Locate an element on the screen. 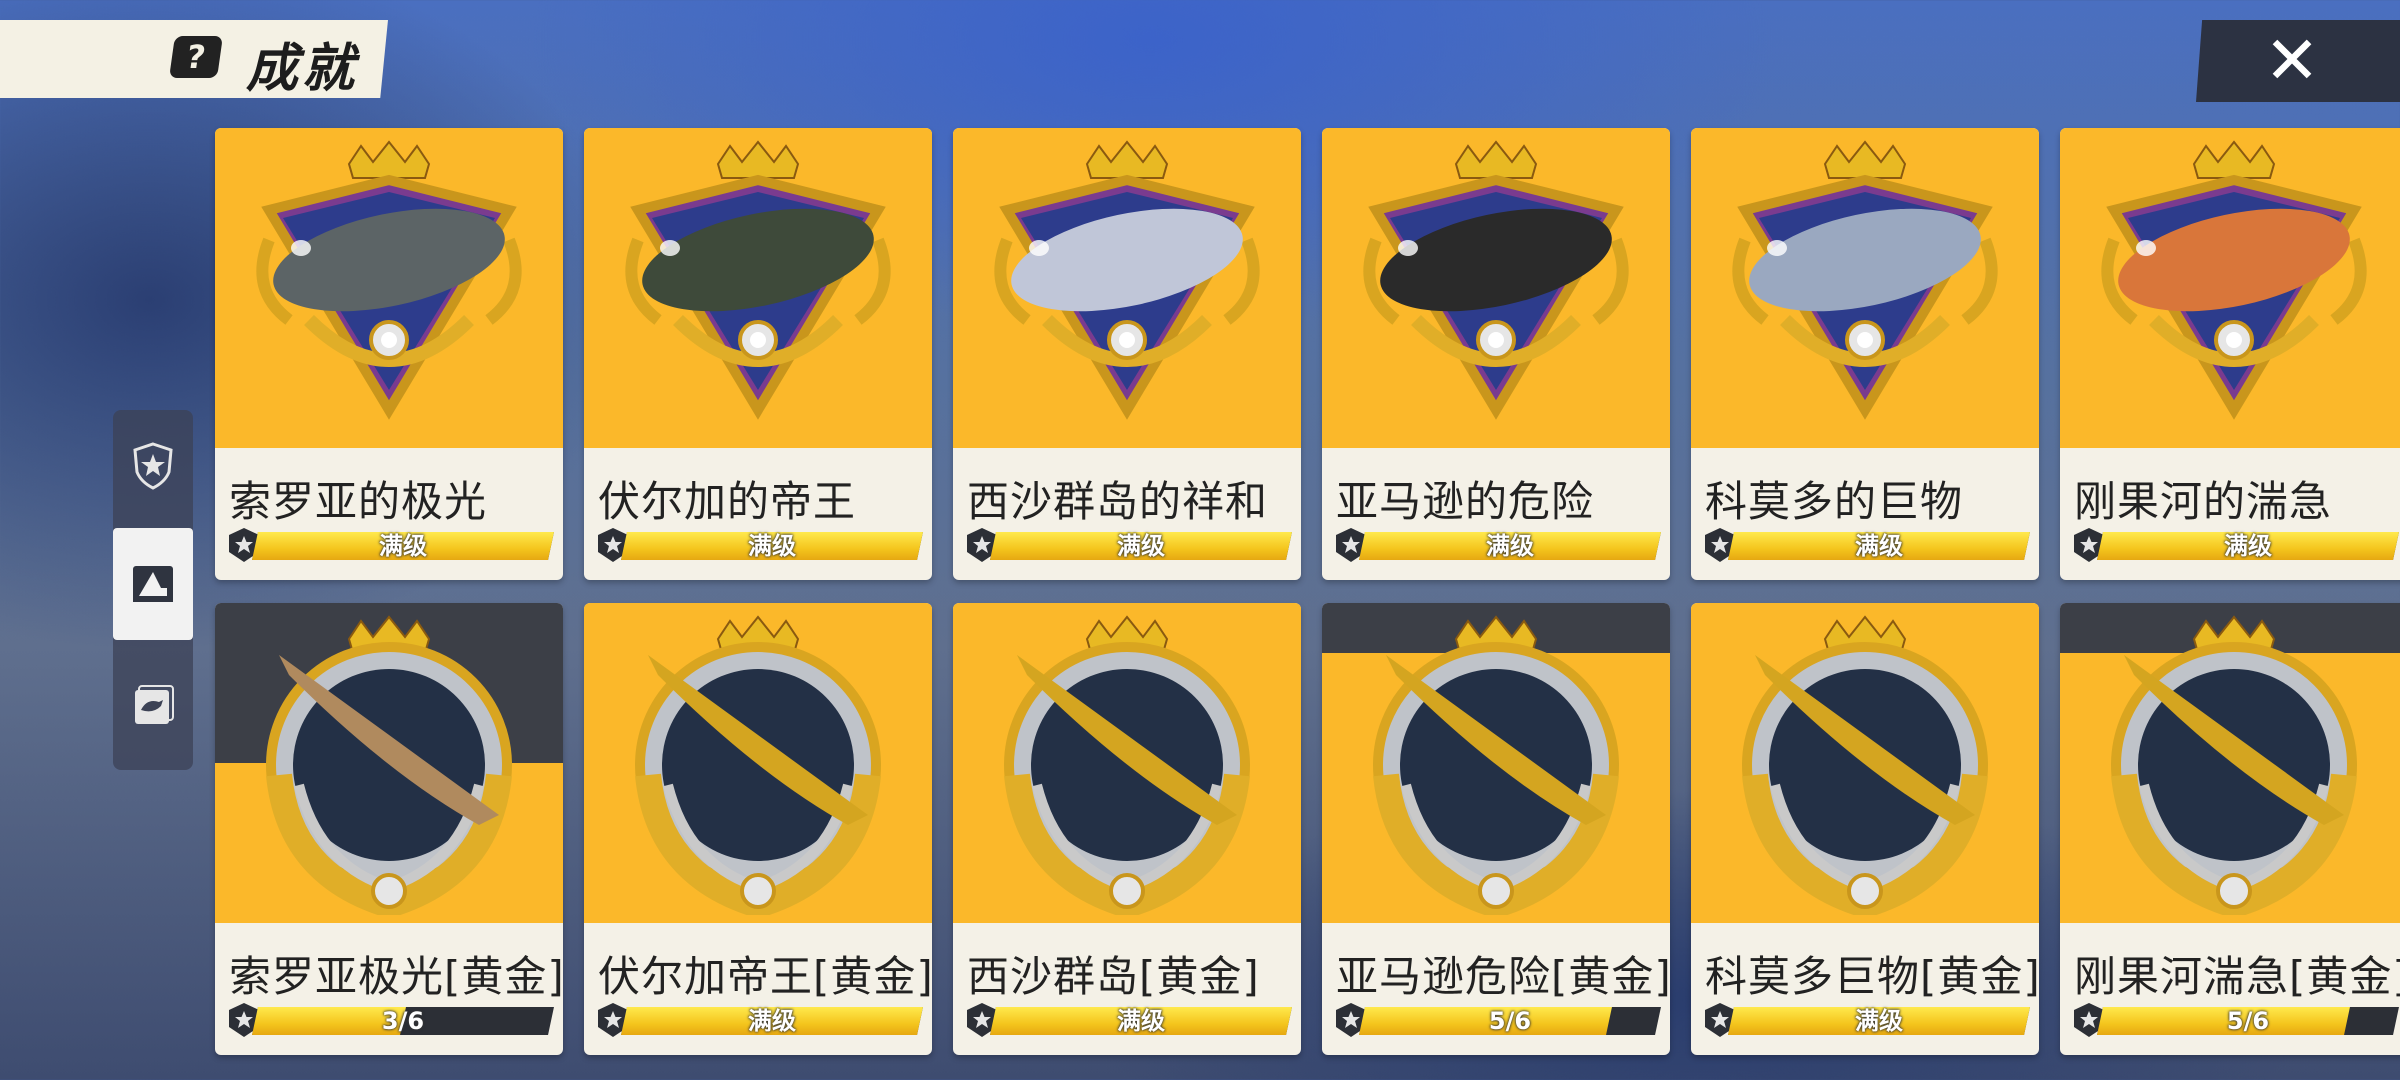 The height and width of the screenshot is (1080, 2400). achievement-card: 西沙群岛[黄金] 满级 is located at coordinates (1127, 829).